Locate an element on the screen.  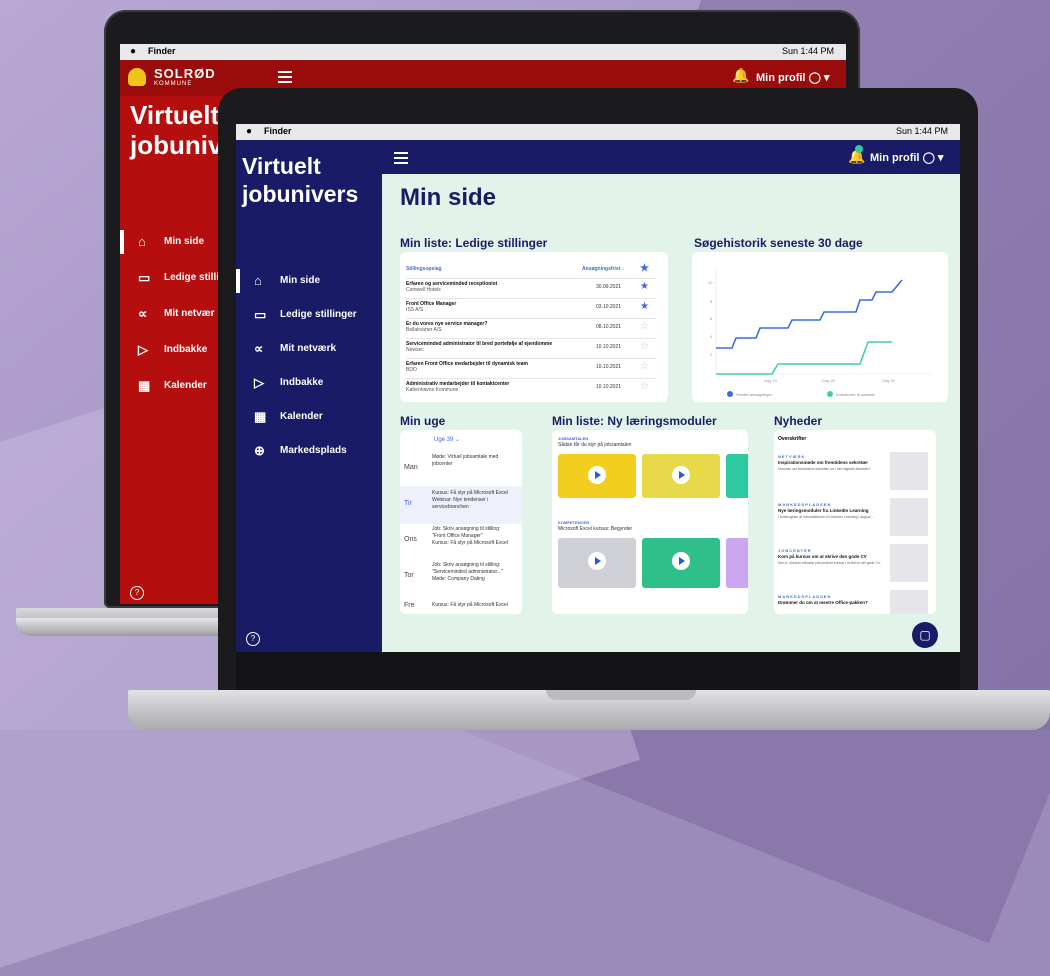
week-selector: Uge 39 ⌄ is located at coordinates (447, 439).